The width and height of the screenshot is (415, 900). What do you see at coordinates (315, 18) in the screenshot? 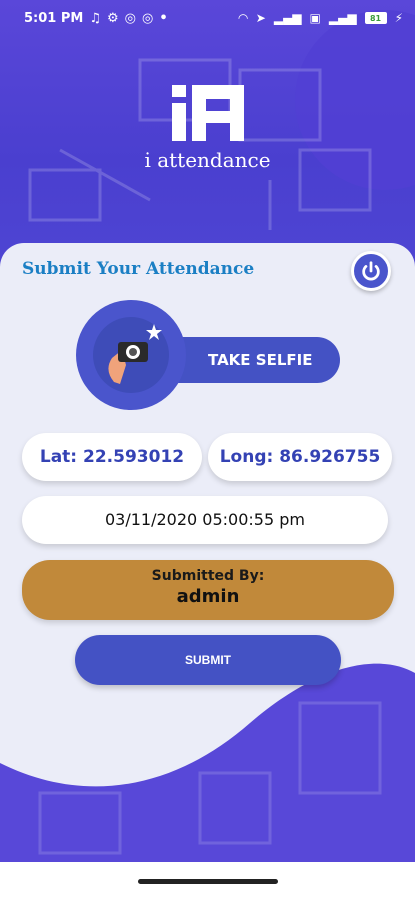
I see `sim-icon: ▣` at bounding box center [315, 18].